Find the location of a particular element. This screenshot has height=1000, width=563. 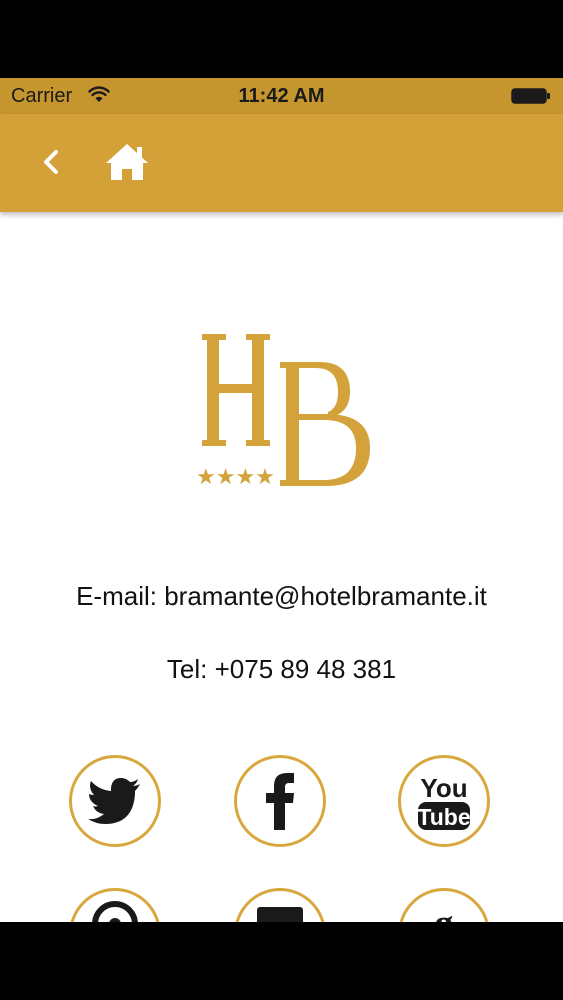

youtube-you-text: You is located at coordinates (443, 788).